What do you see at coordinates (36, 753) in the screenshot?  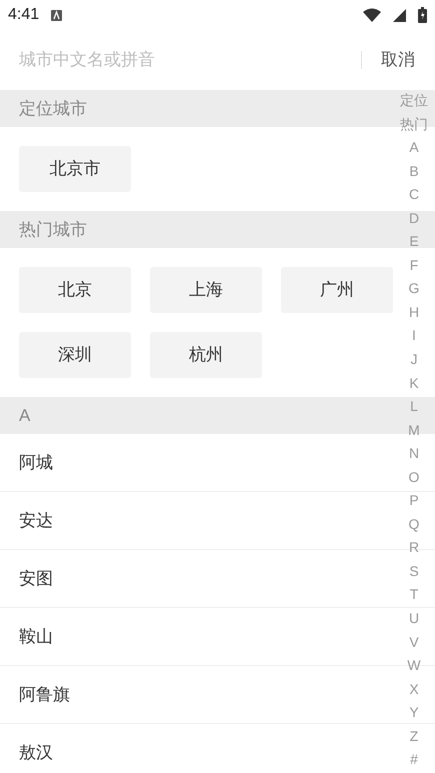 I see `city-list-item: 敖汉` at bounding box center [36, 753].